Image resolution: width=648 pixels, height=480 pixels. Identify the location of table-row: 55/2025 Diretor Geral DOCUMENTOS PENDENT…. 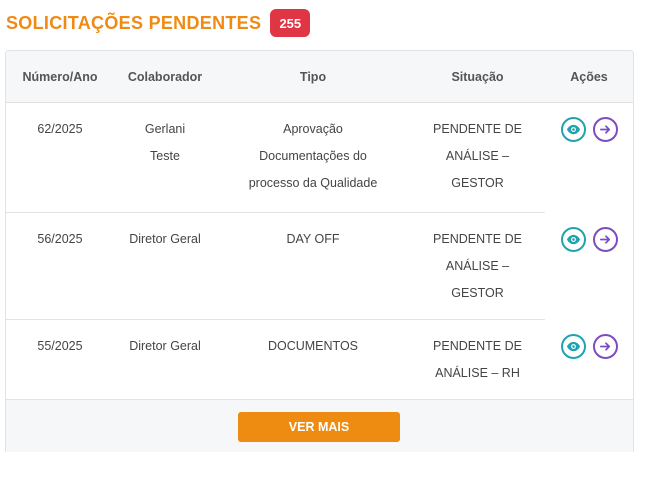
(275, 359).